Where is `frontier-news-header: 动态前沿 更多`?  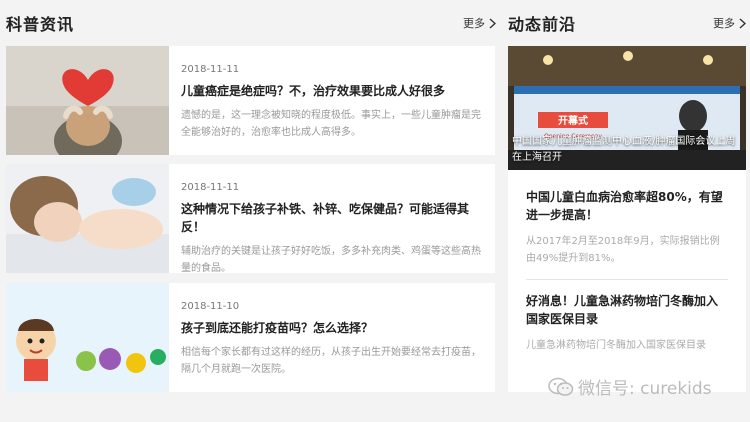 frontier-news-header: 动态前沿 更多 is located at coordinates (627, 23).